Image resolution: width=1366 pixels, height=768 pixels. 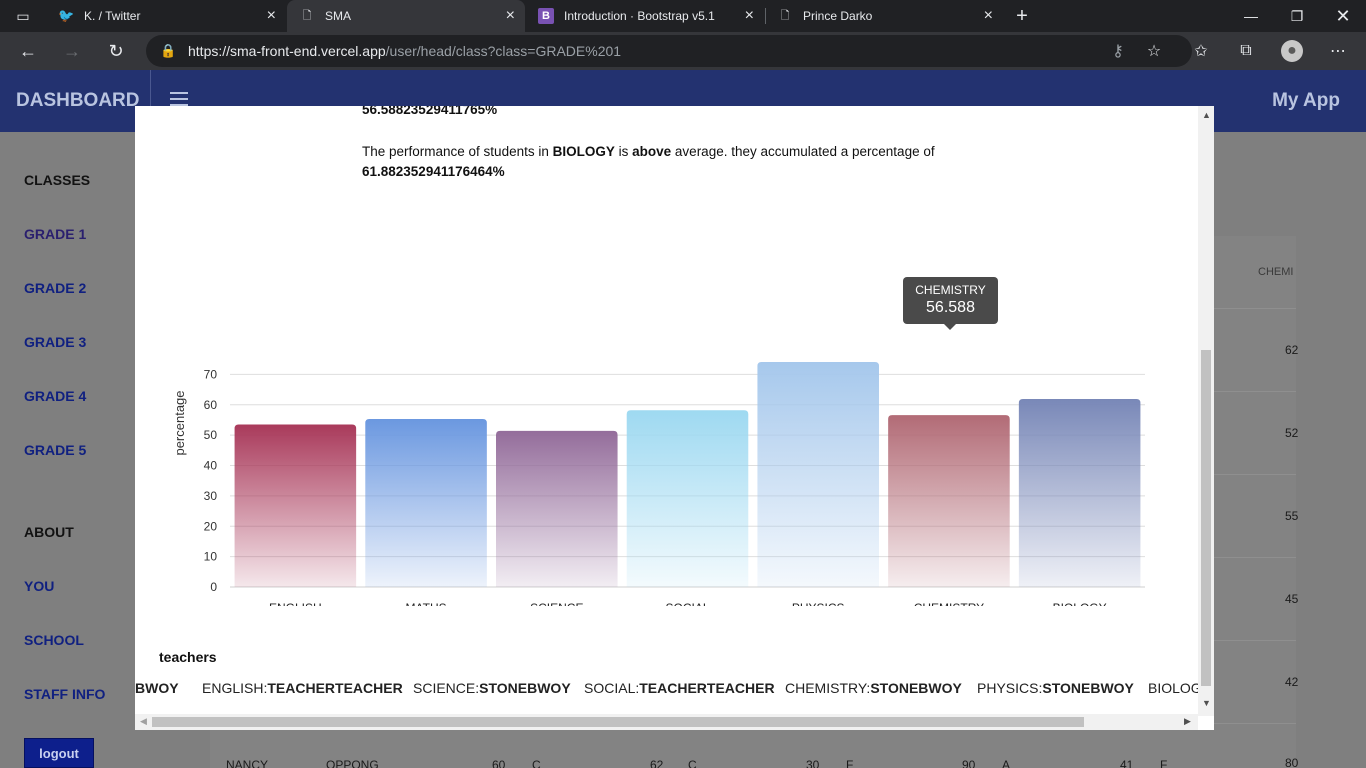 What do you see at coordinates (1292, 599) in the screenshot?
I see `table-cell: 45` at bounding box center [1292, 599].